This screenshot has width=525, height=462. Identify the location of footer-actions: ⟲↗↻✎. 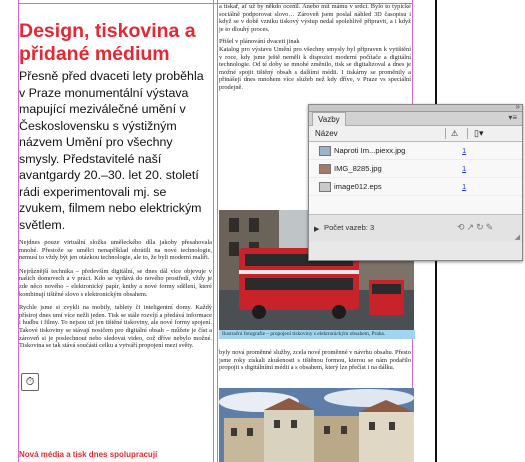
(476, 227).